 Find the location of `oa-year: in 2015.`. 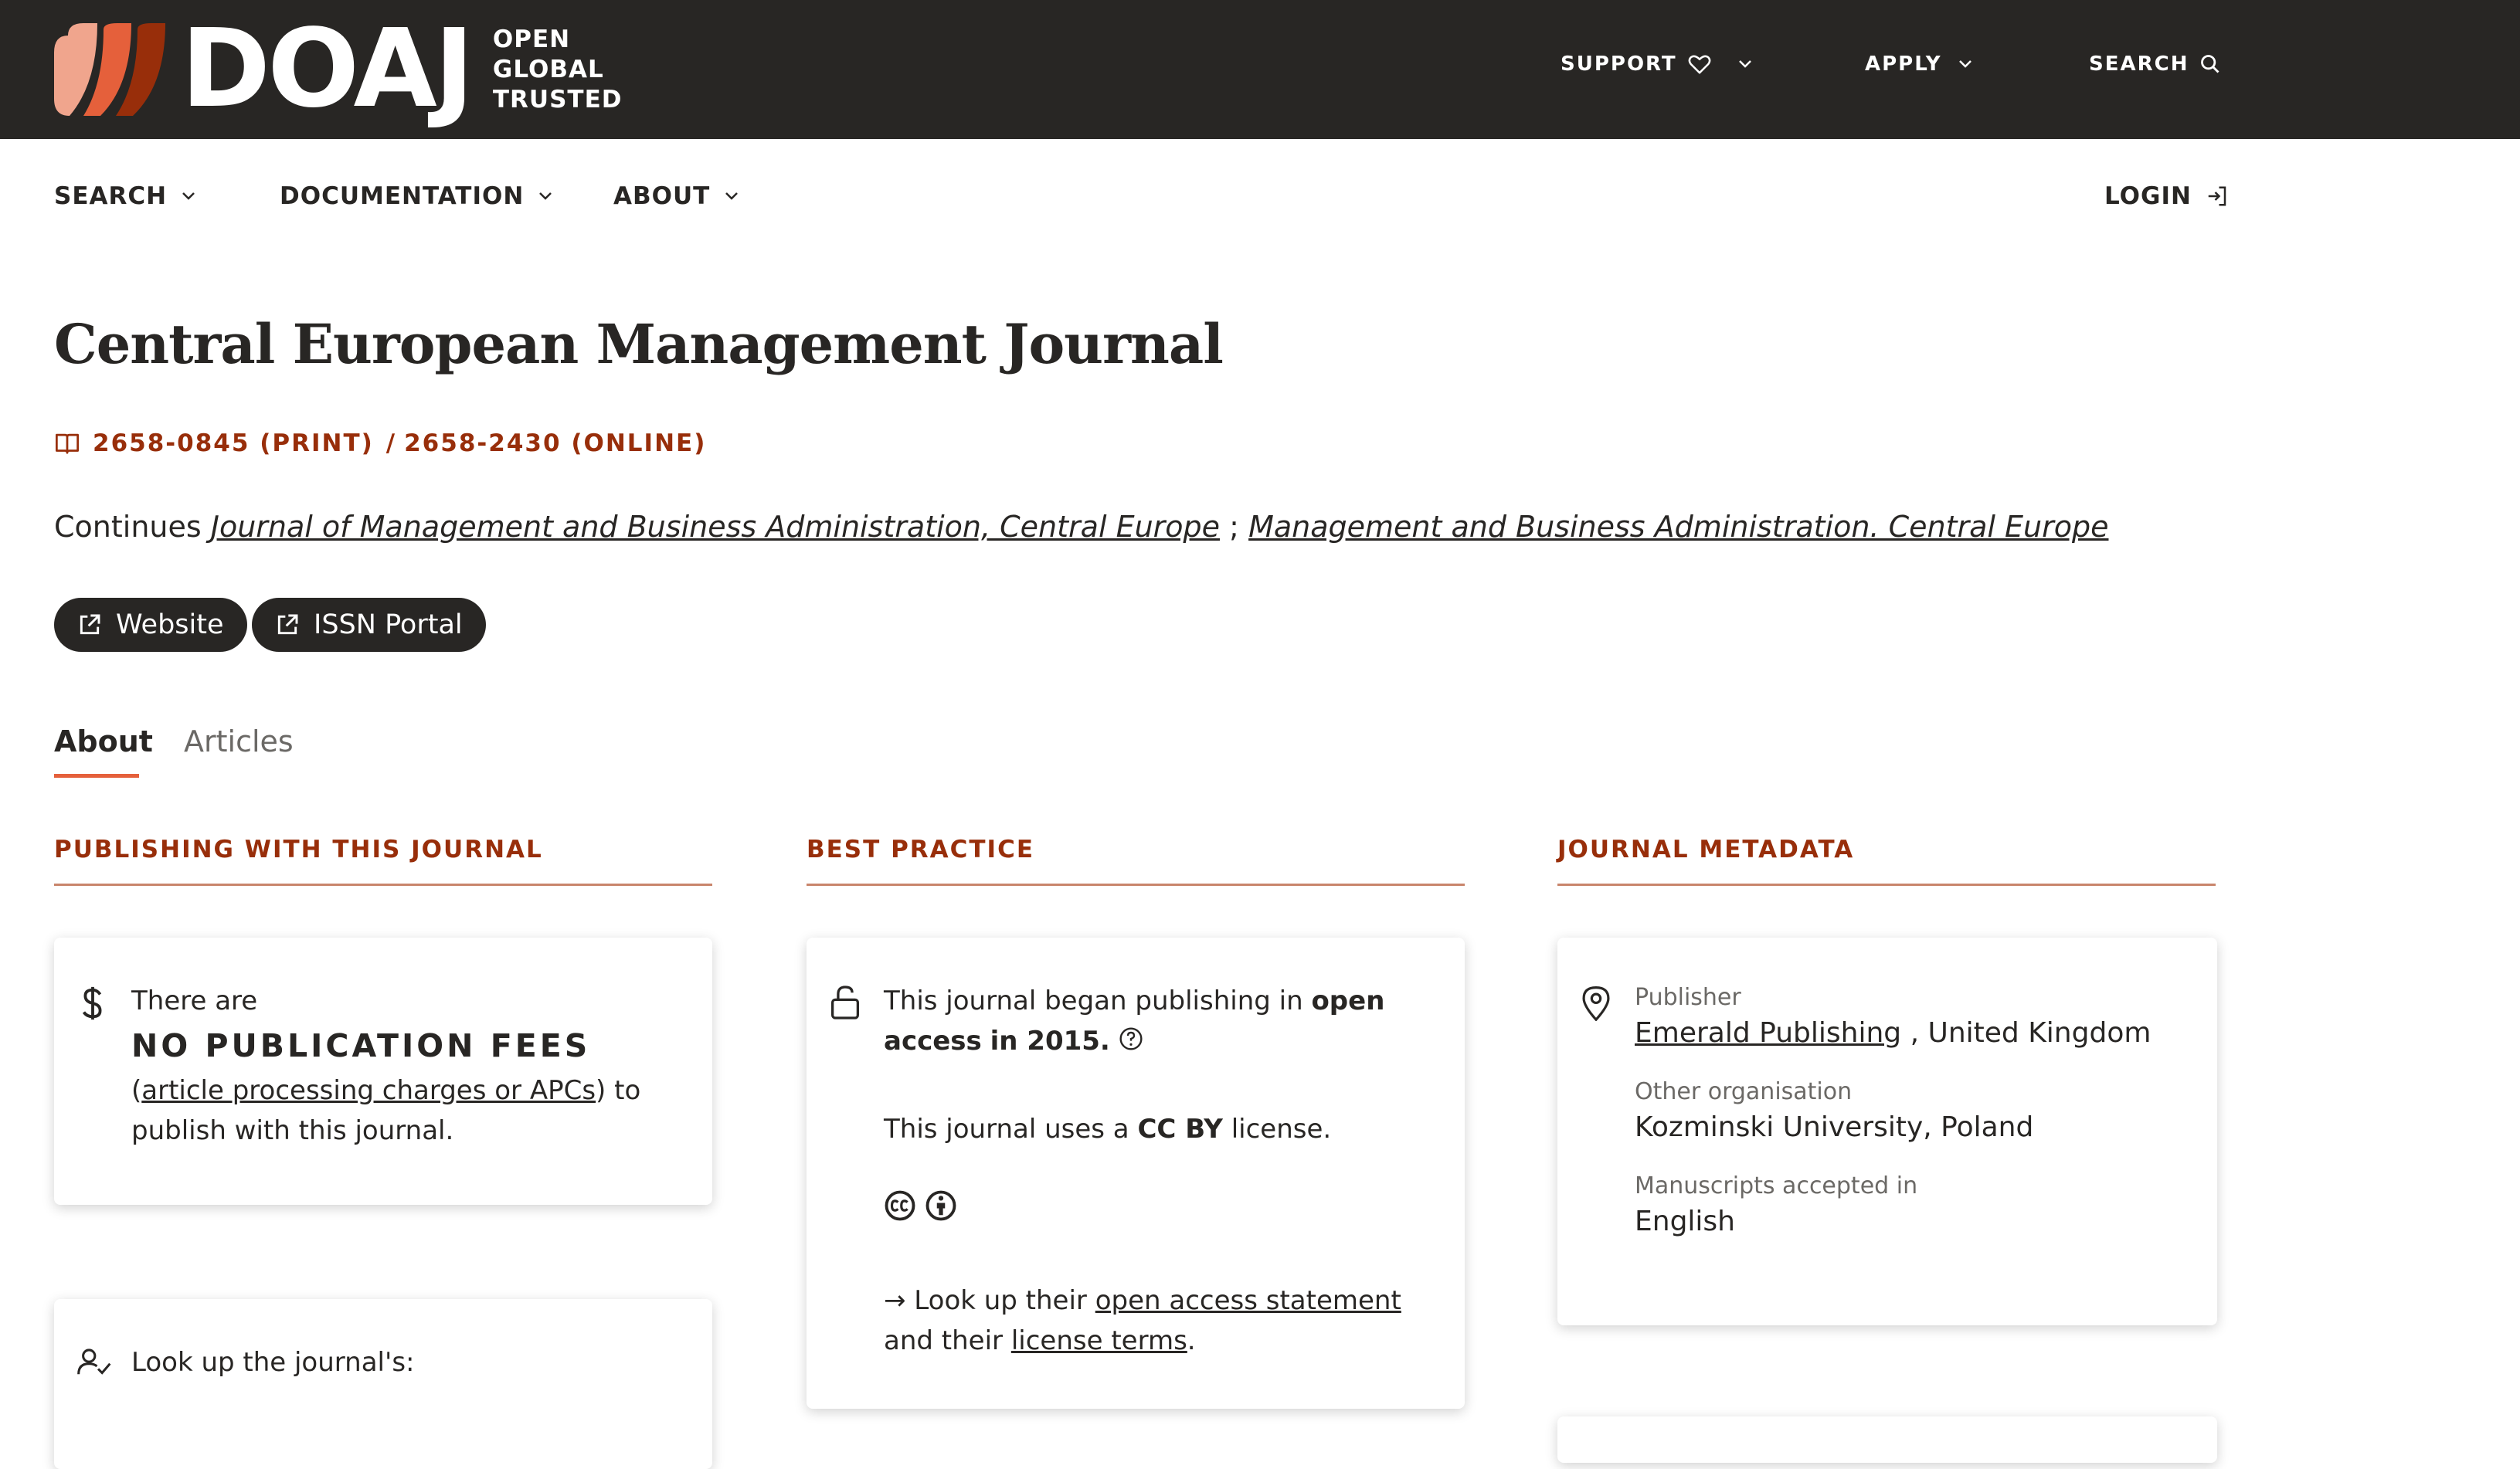

oa-year: in 2015. is located at coordinates (1050, 1041).